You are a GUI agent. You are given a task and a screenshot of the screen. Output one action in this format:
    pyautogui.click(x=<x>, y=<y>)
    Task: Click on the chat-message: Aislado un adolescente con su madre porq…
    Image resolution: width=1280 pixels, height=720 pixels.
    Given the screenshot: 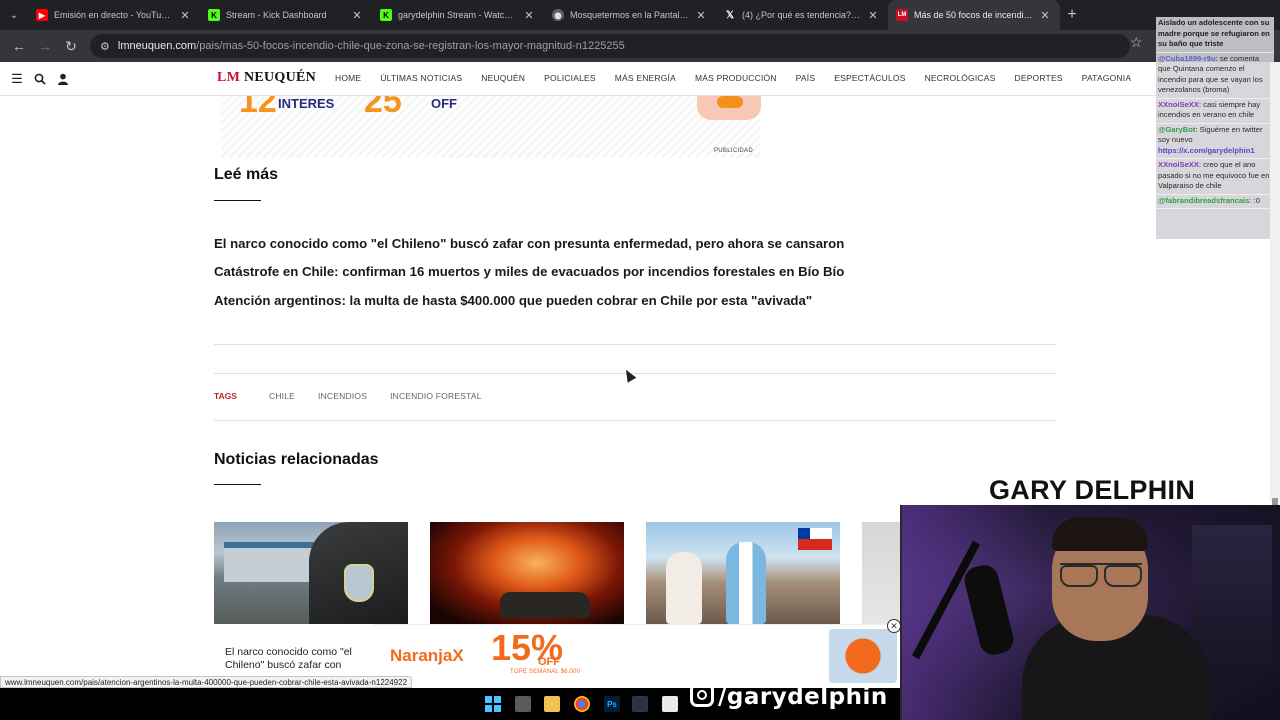 What is the action you would take?
    pyautogui.click(x=1215, y=35)
    